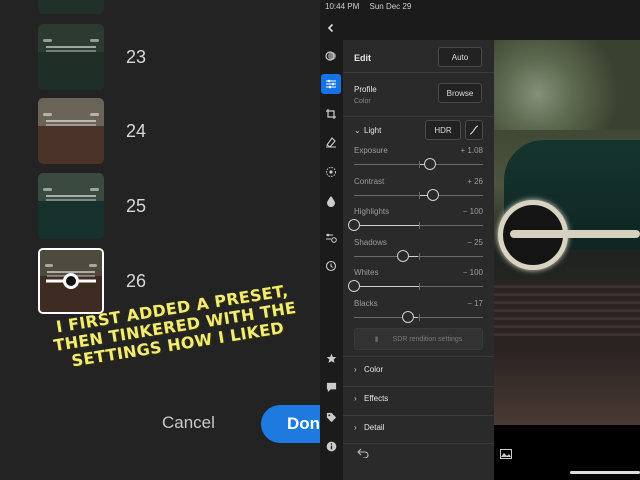 The height and width of the screenshot is (480, 640). Describe the element at coordinates (472, 150) in the screenshot. I see `slider-value: + 1.08` at that location.